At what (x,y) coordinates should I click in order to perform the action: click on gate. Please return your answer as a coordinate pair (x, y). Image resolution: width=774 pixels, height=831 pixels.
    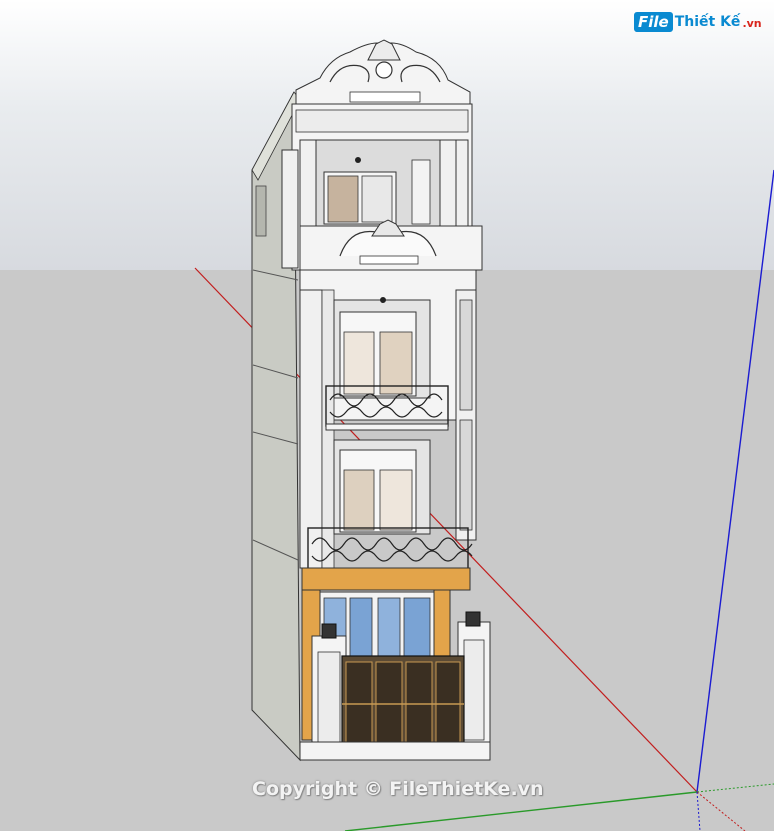
    Looking at the image, I should click on (403, 706).